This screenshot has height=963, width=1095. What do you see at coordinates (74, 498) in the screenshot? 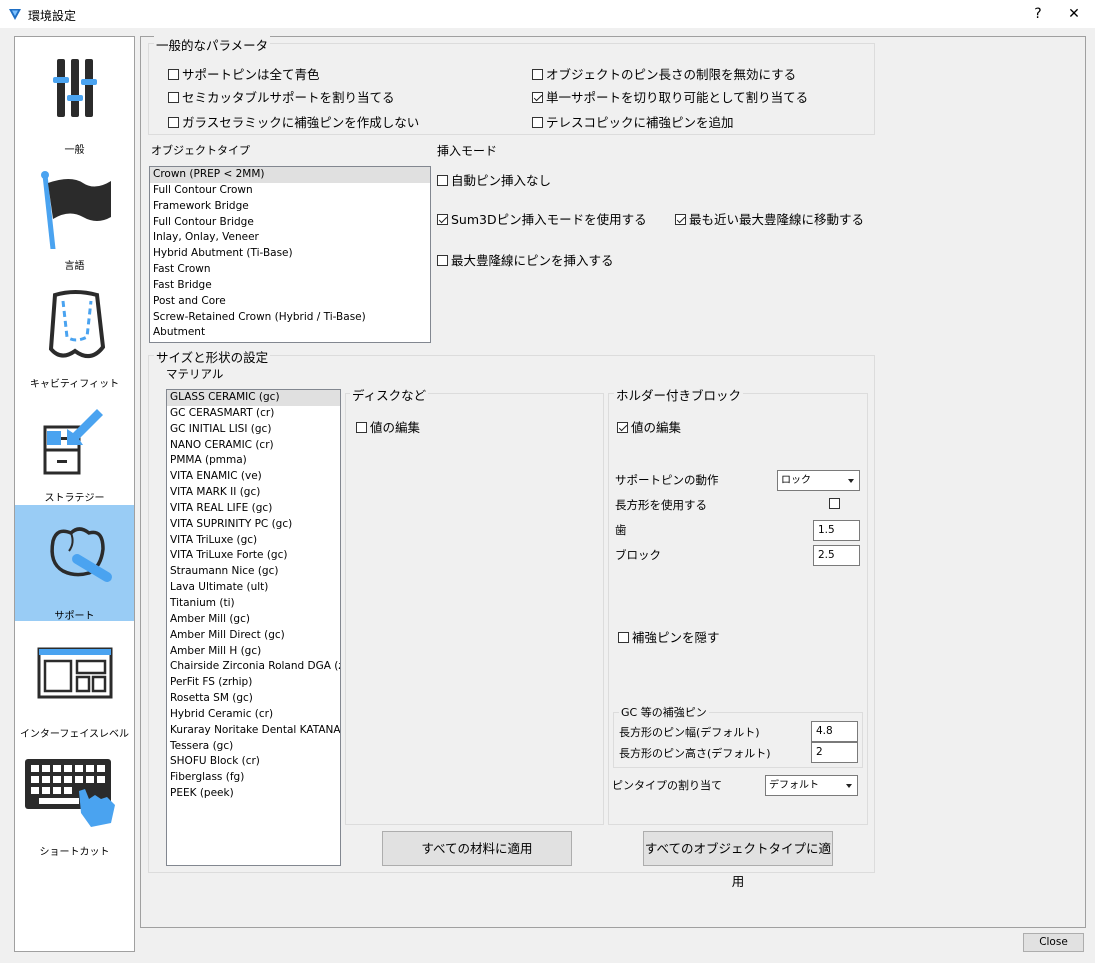
I see `sidebar-item-label: ストラテジー` at bounding box center [74, 498].